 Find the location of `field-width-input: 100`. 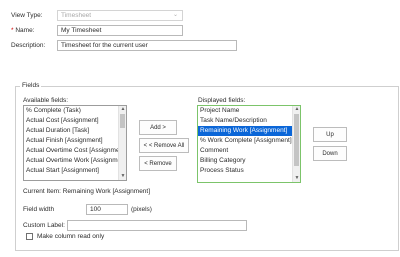

field-width-input: 100 is located at coordinates (107, 209).